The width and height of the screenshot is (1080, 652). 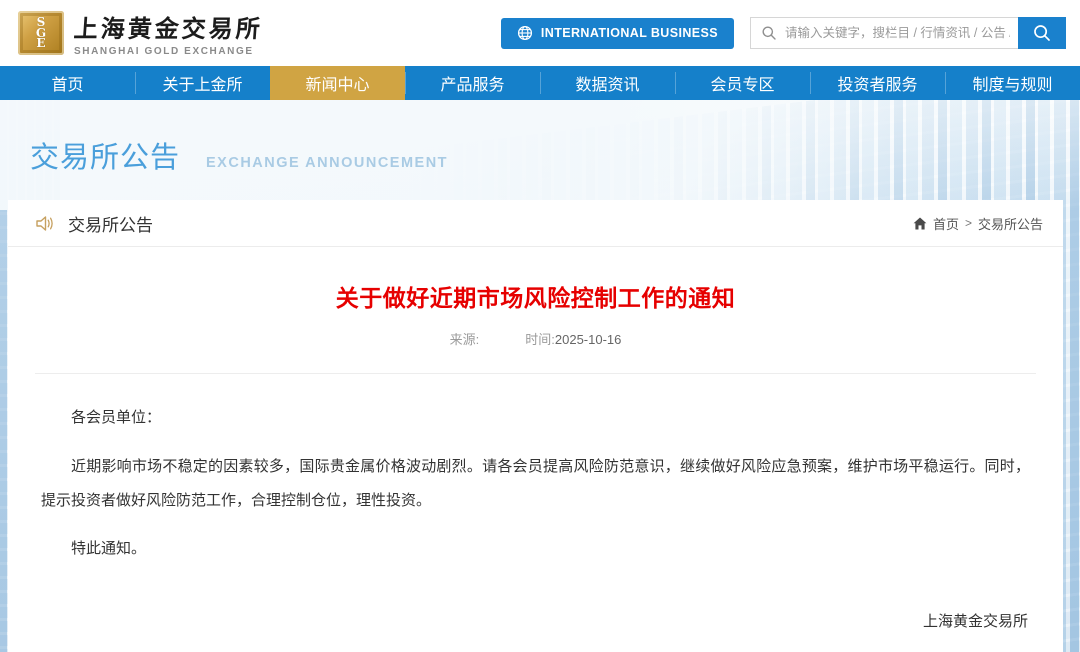 What do you see at coordinates (607, 83) in the screenshot?
I see `nav-item-data: 数据资讯` at bounding box center [607, 83].